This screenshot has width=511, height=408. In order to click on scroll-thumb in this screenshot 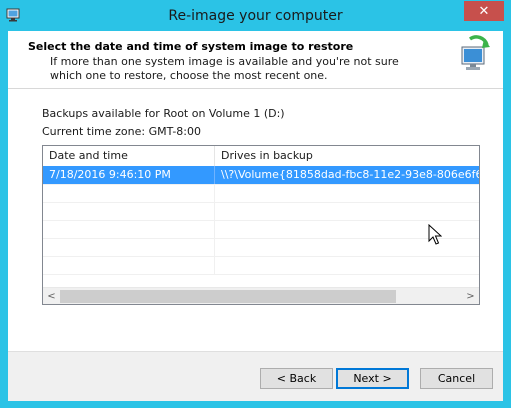, I will do `click(228, 296)`.